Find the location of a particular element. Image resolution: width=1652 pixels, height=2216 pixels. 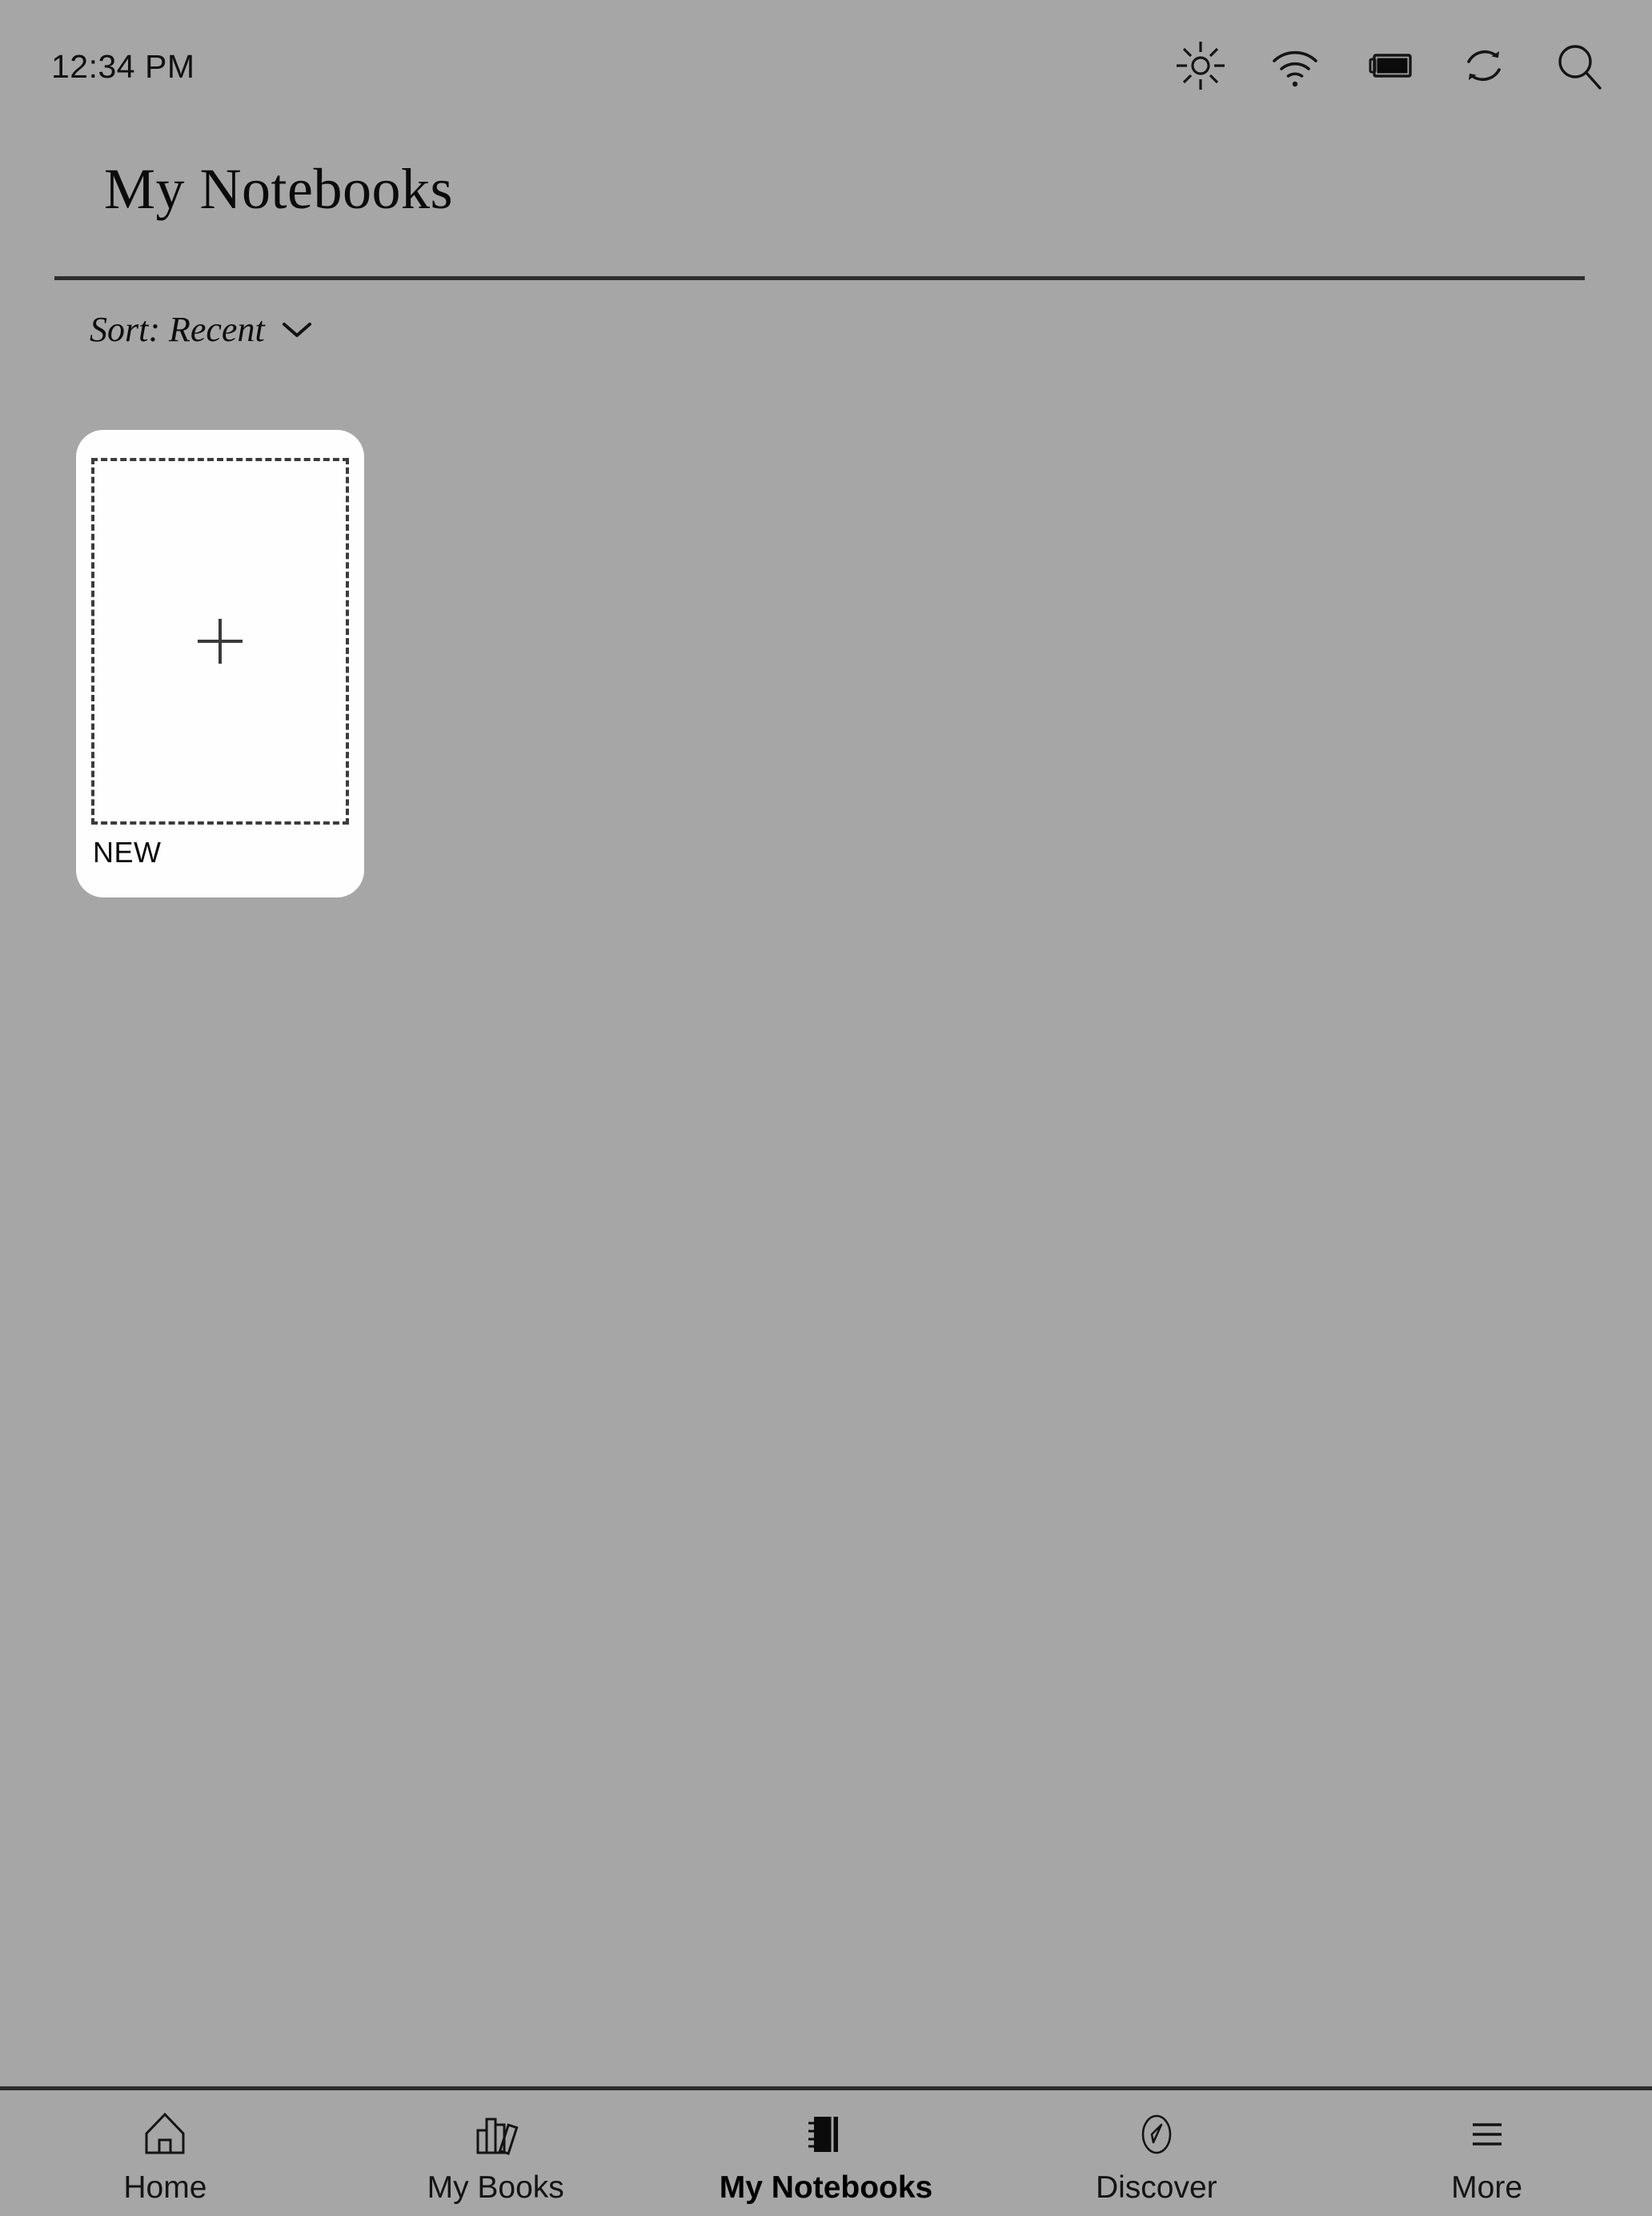

battery-icon is located at coordinates (1389, 65).